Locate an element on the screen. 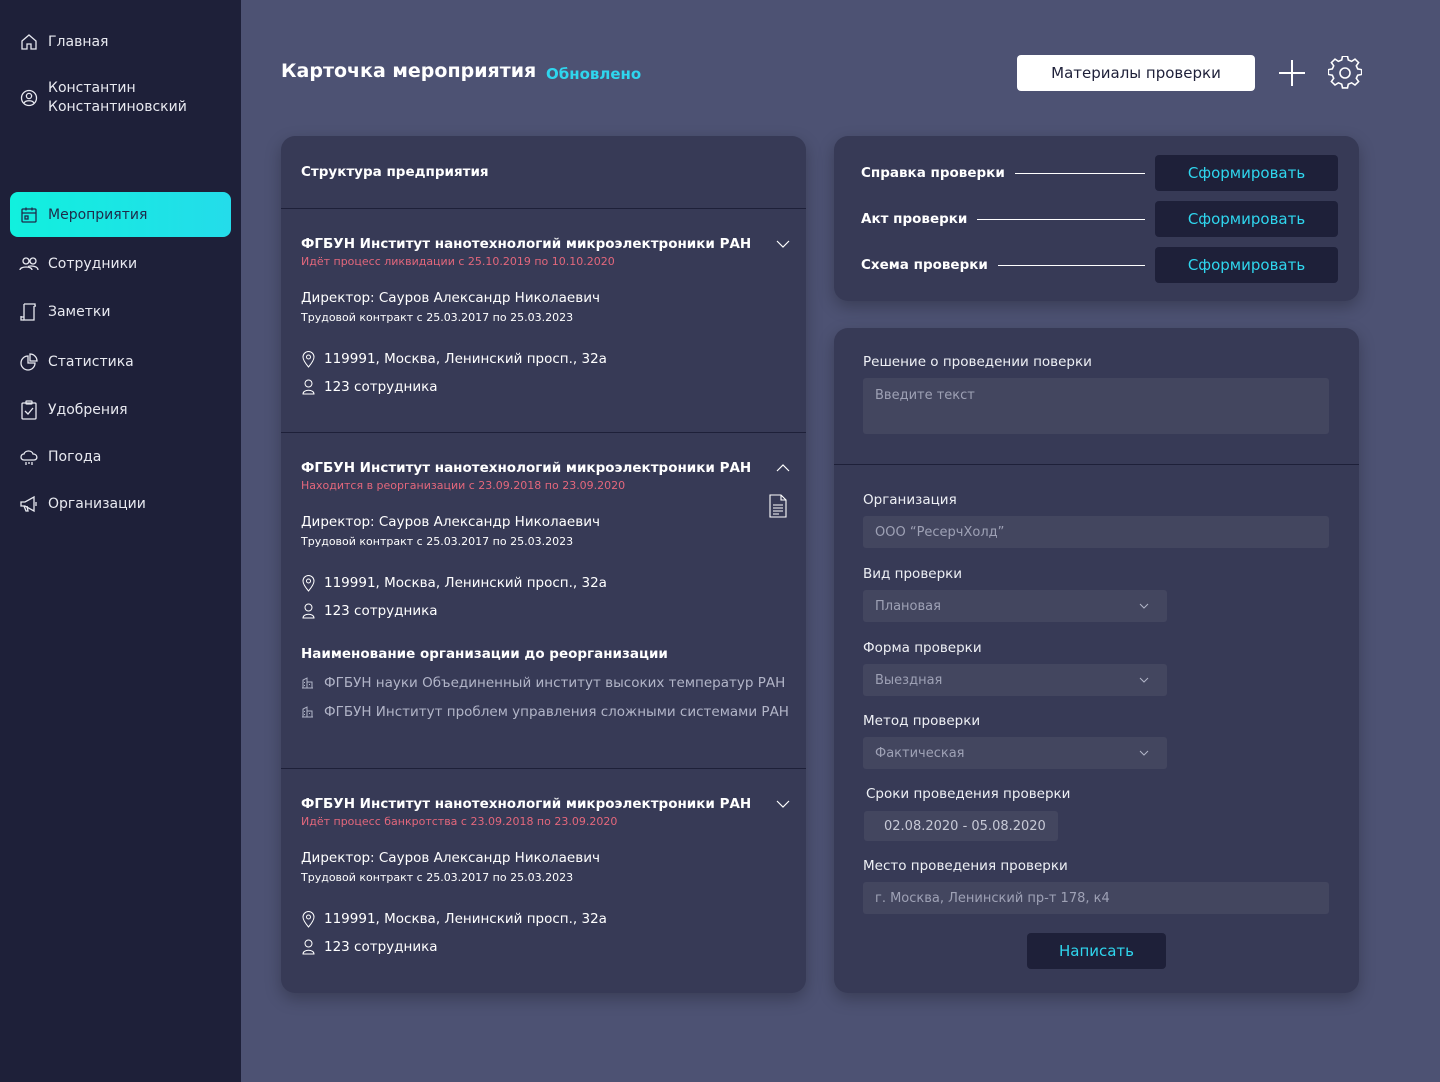 The height and width of the screenshot is (1082, 1440). inspection-place-label: Место проведения проверки is located at coordinates (965, 866).